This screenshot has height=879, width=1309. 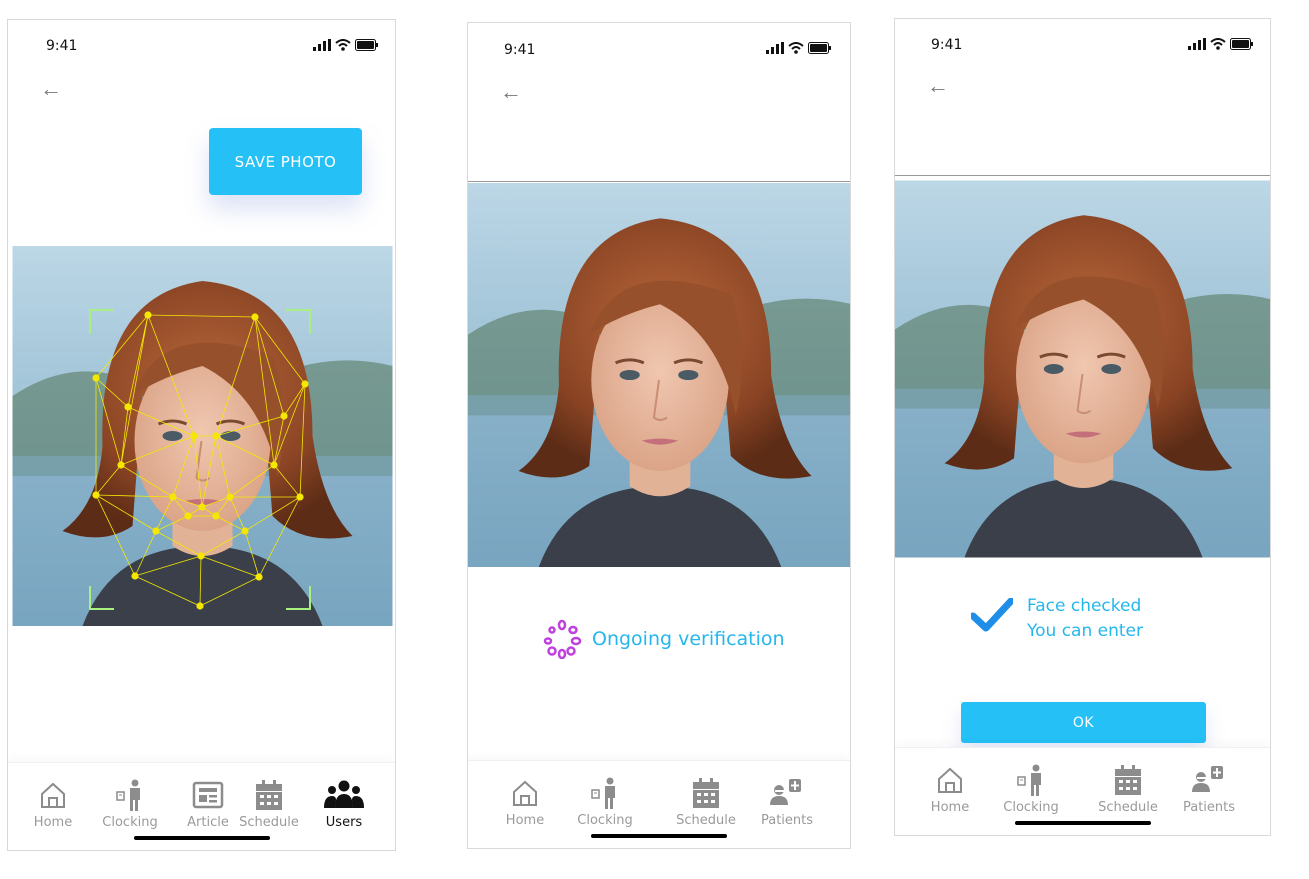 I want to click on tab-users: Users, so click(x=344, y=803).